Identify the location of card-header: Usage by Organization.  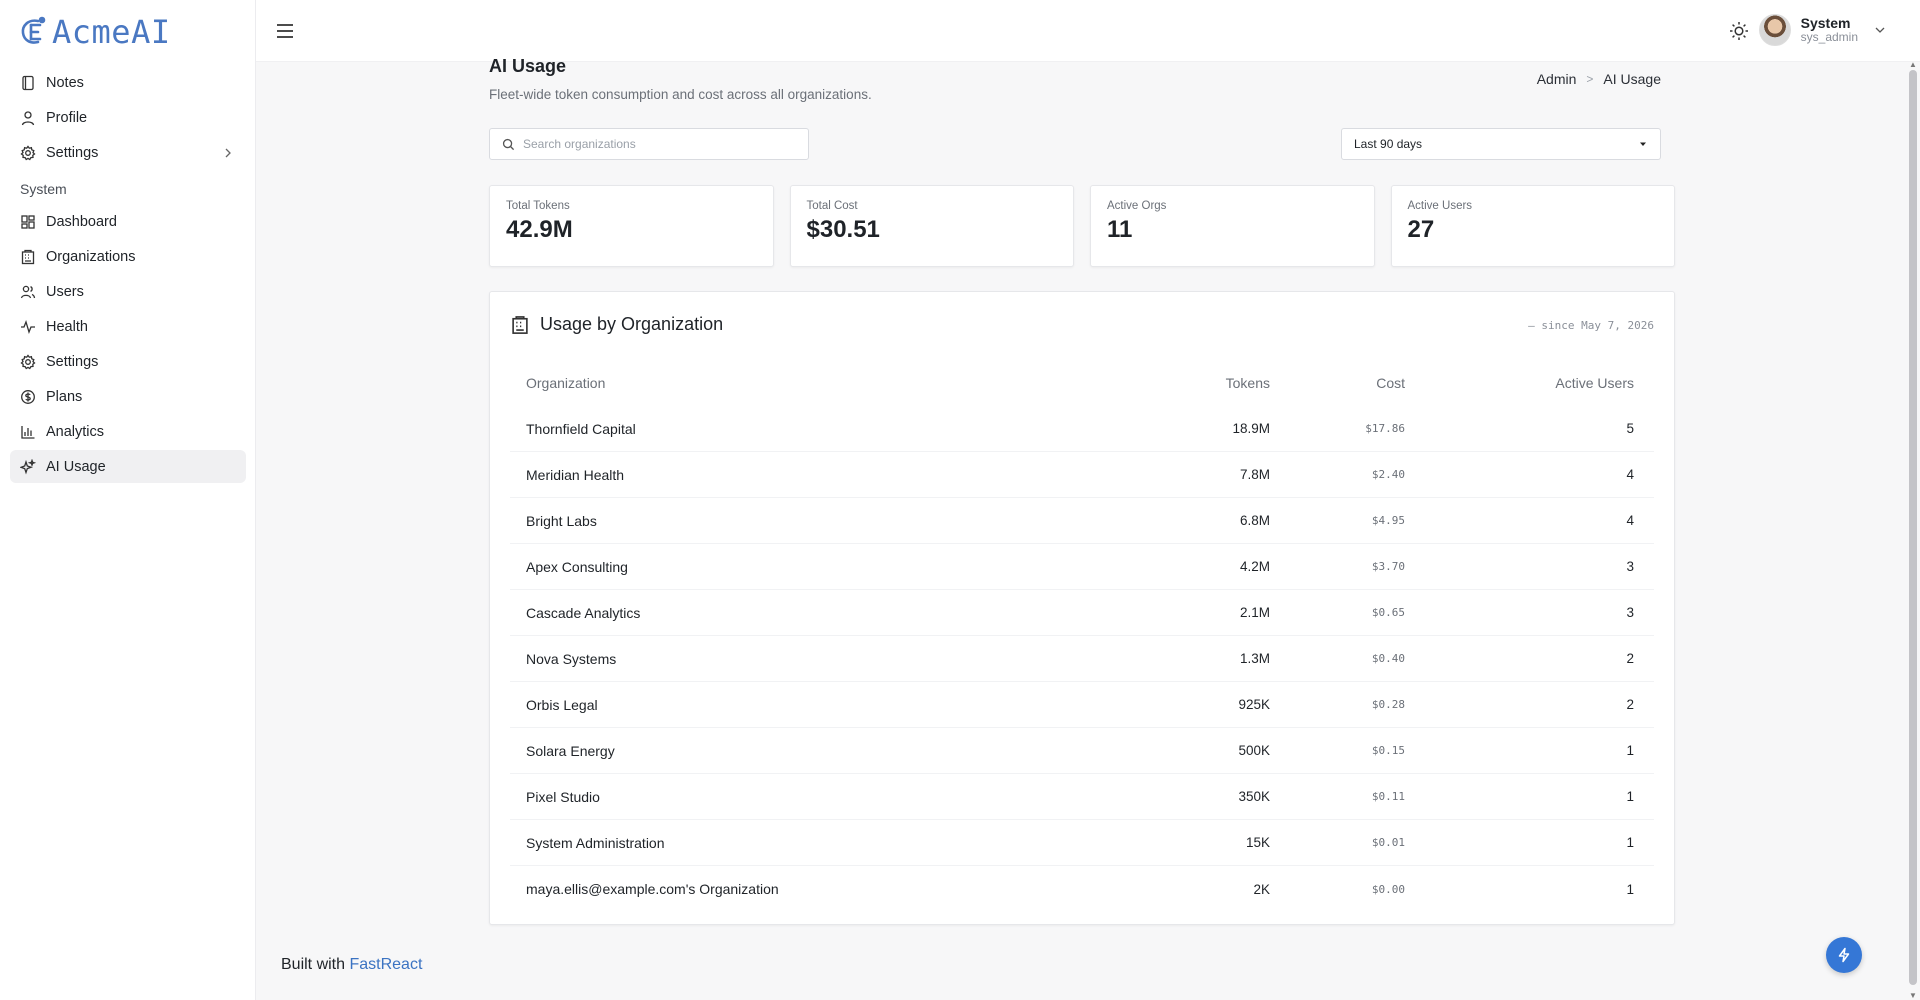
(616, 324).